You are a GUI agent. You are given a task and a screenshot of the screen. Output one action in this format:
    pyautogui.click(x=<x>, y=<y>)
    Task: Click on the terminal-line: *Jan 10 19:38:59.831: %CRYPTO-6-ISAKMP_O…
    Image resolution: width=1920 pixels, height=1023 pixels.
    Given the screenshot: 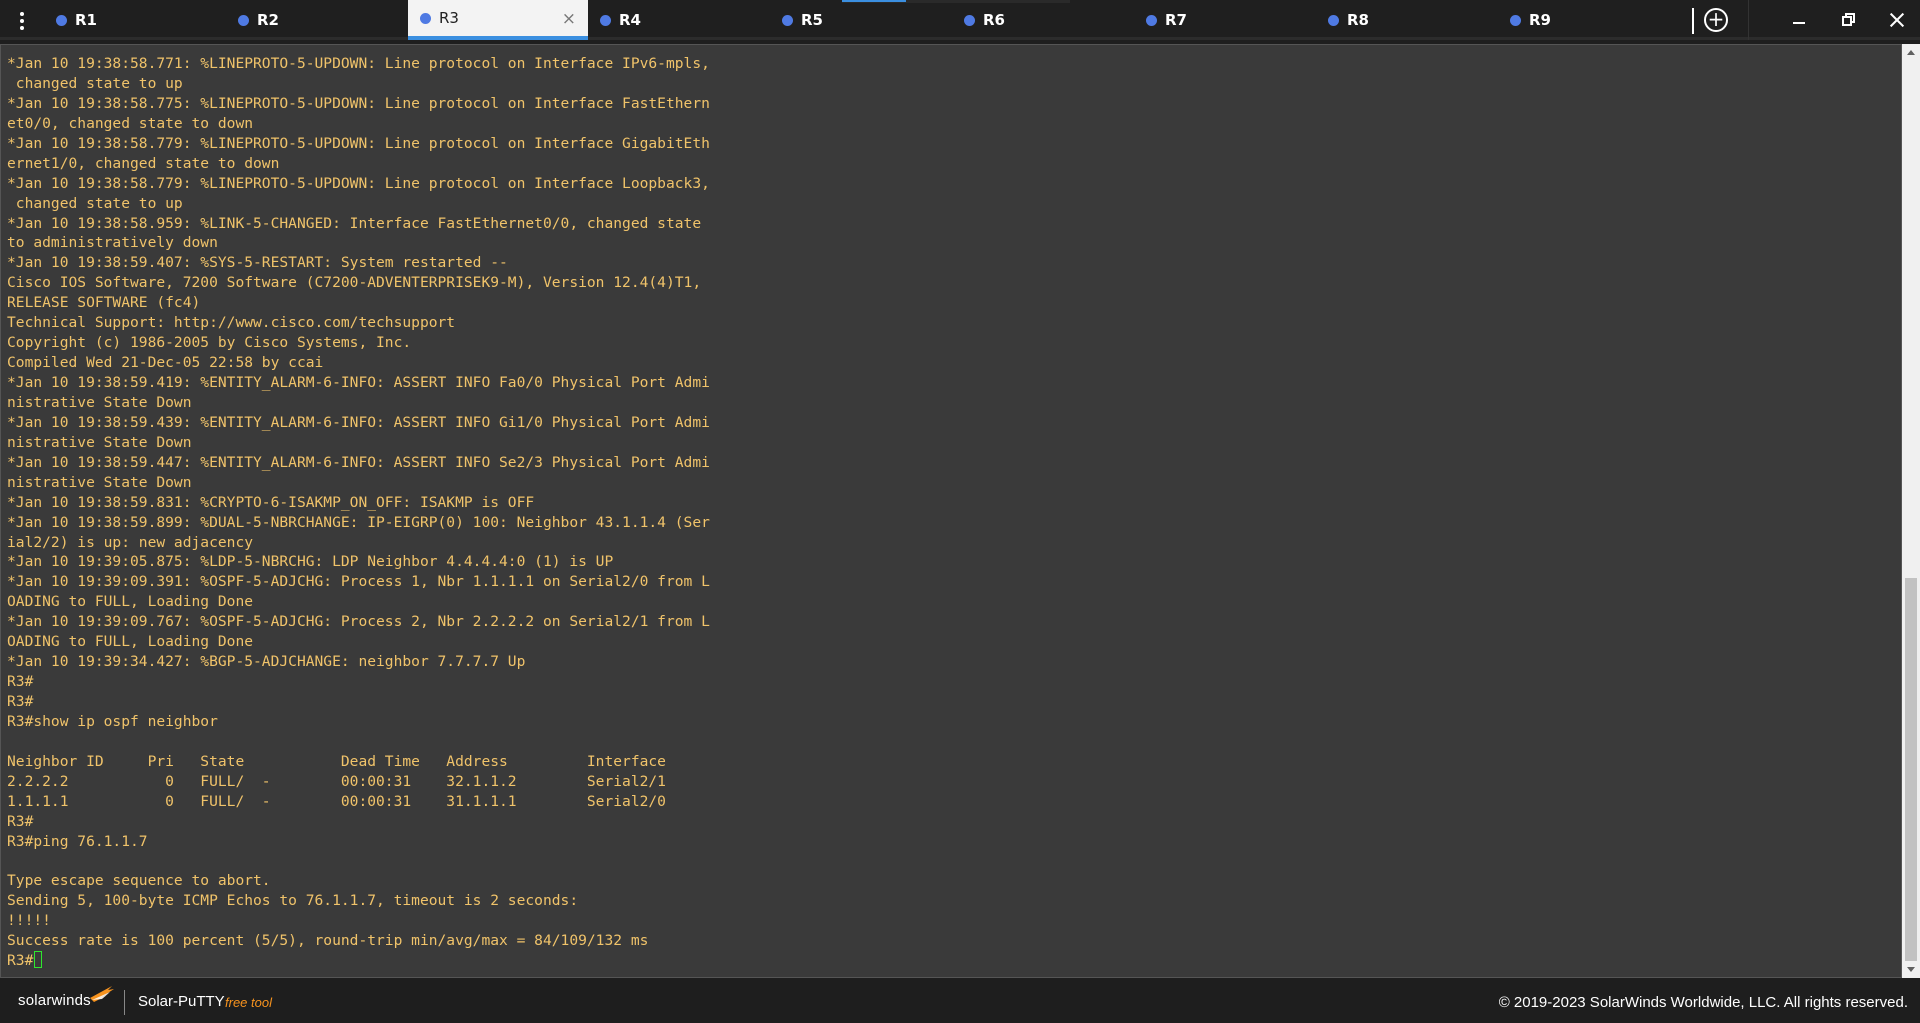 What is the action you would take?
    pyautogui.click(x=271, y=502)
    